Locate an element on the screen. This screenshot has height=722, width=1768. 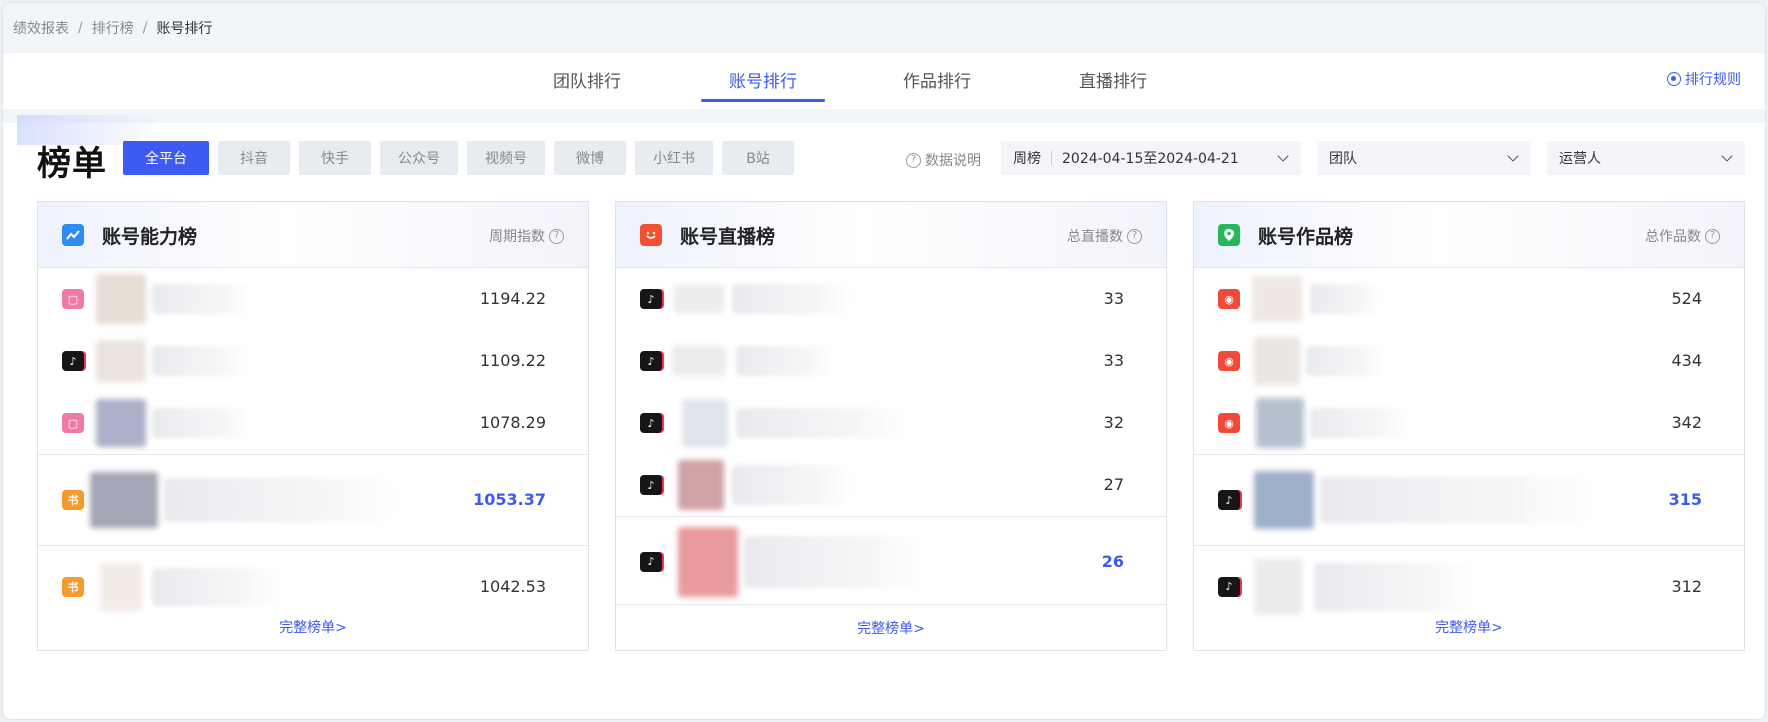
platform-douyin-button: 抖音 is located at coordinates (254, 158).